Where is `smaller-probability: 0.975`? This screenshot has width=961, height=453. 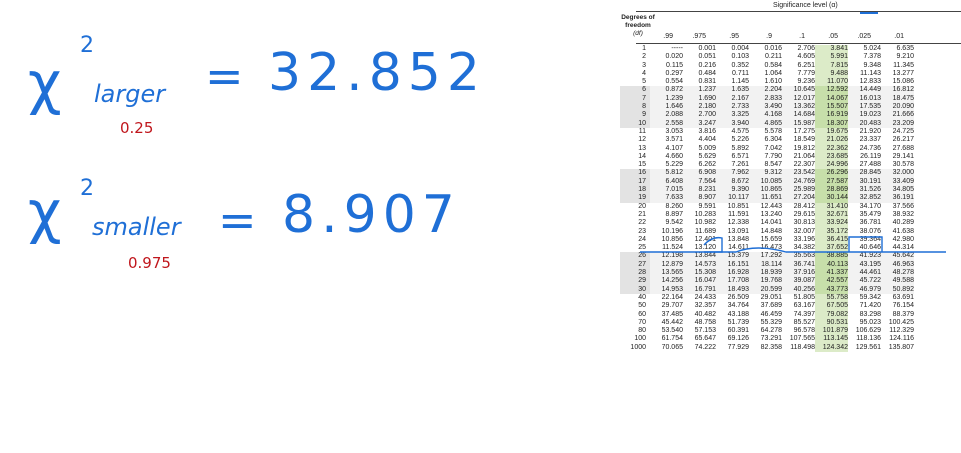
smaller-probability: 0.975 is located at coordinates (149, 263).